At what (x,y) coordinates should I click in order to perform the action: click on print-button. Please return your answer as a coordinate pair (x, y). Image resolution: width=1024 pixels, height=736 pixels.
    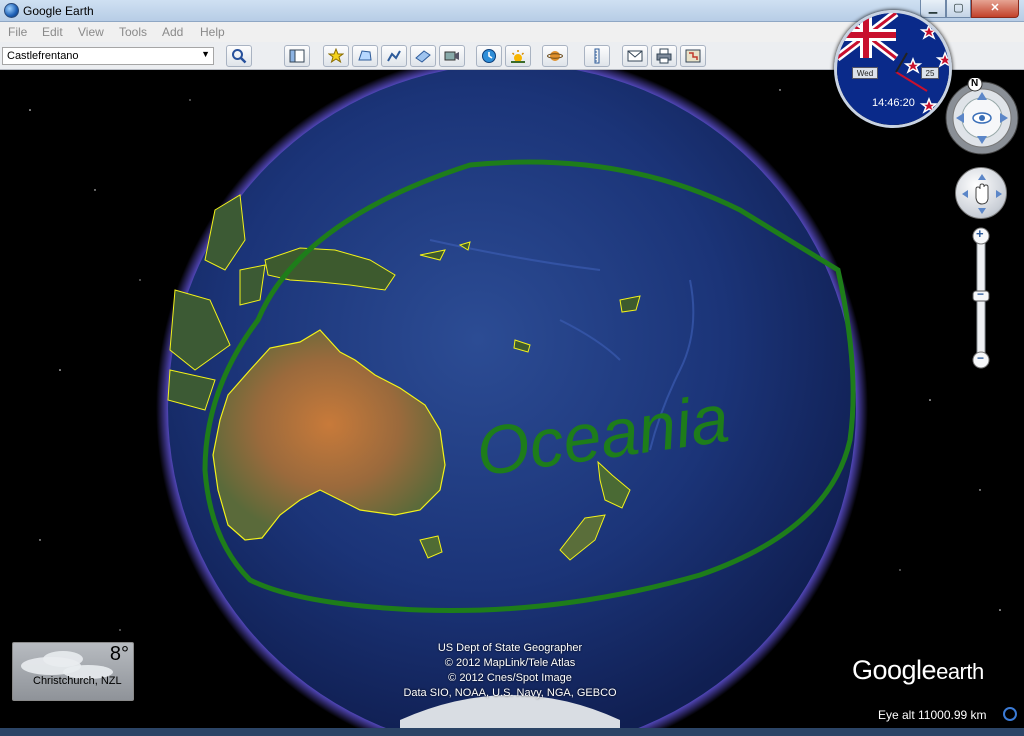
    Looking at the image, I should click on (664, 56).